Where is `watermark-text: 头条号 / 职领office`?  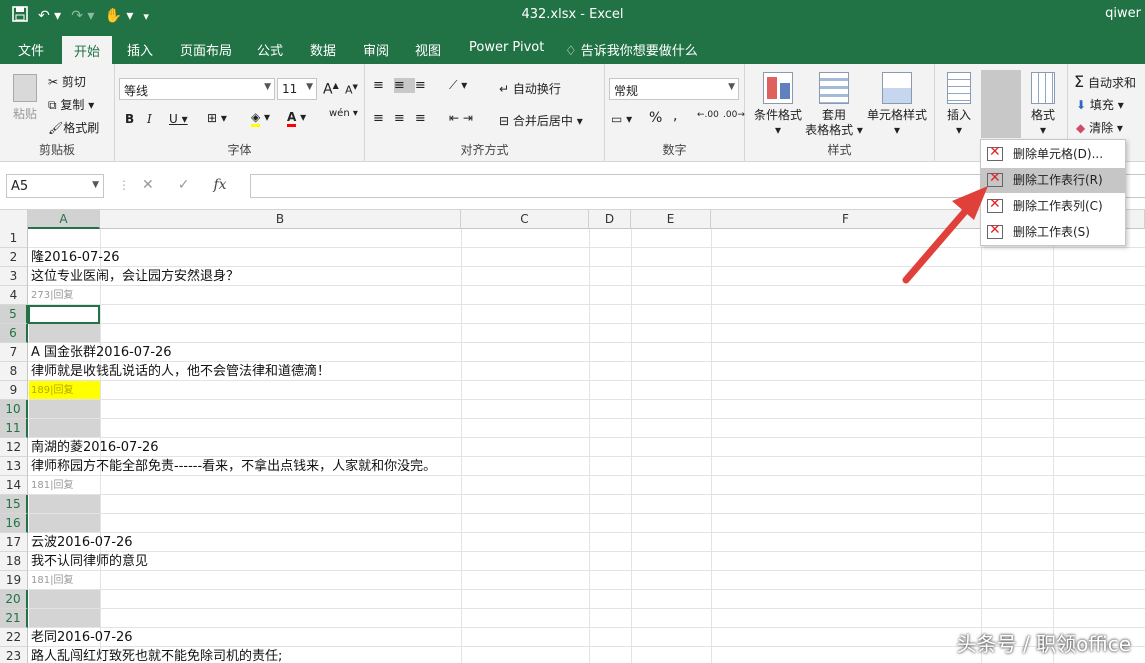
watermark-text: 头条号 / 职领office is located at coordinates (1043, 644).